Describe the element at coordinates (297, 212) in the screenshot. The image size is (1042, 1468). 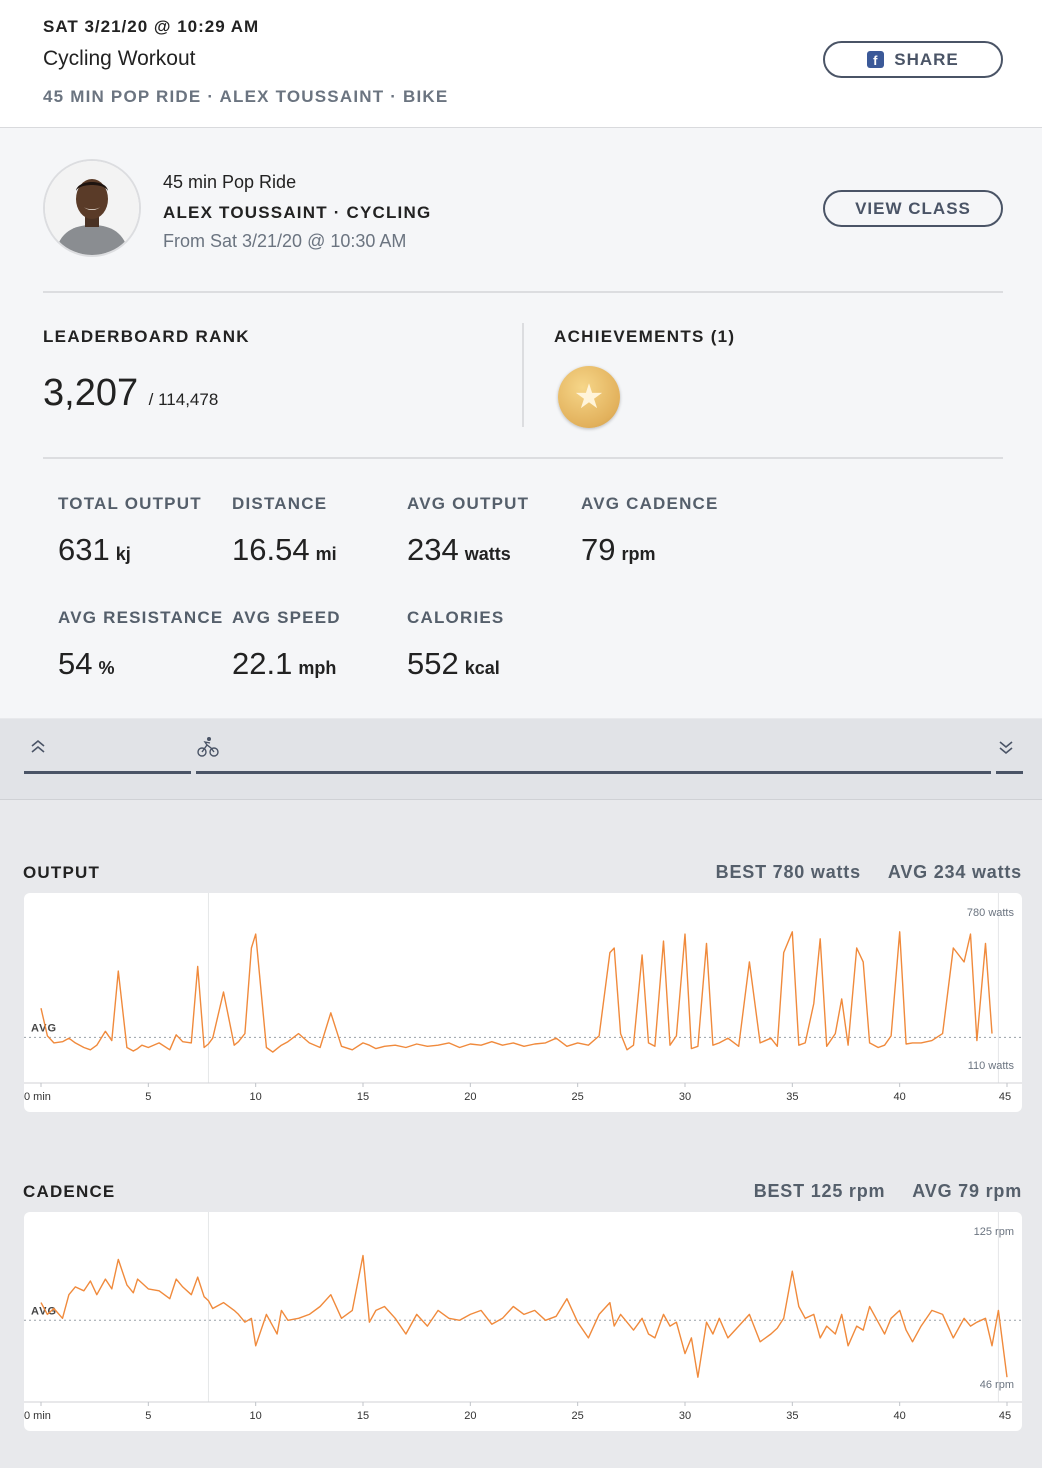
I see `class-instructor: ALEX TOUSSAINT · CYCLING` at that location.